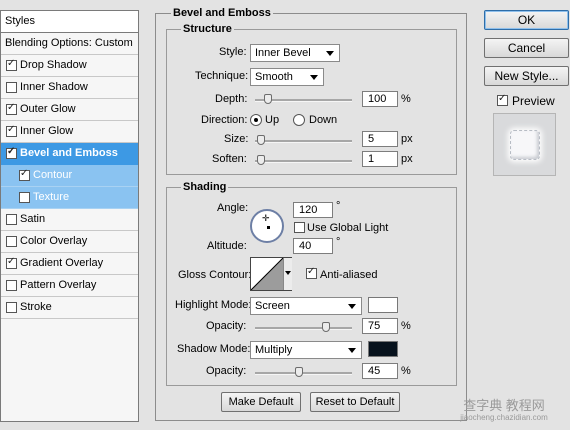 This screenshot has width=570, height=430. Describe the element at coordinates (287, 274) in the screenshot. I see `contour-dropdown-button` at that location.